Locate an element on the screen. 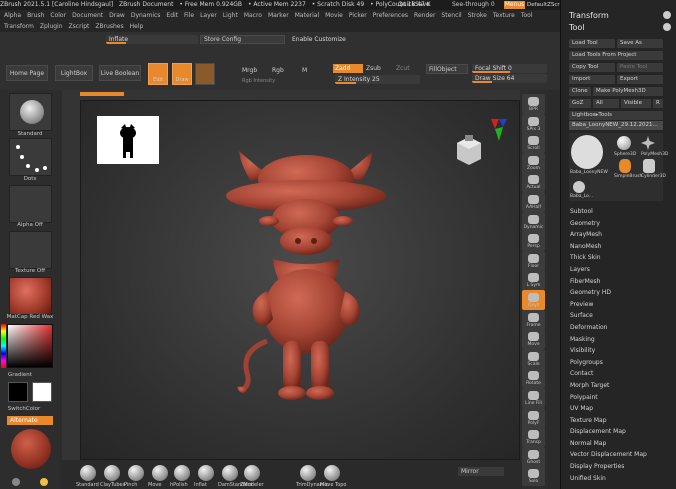 The image size is (676, 489). orientation-gizmo is located at coordinates (479, 145).